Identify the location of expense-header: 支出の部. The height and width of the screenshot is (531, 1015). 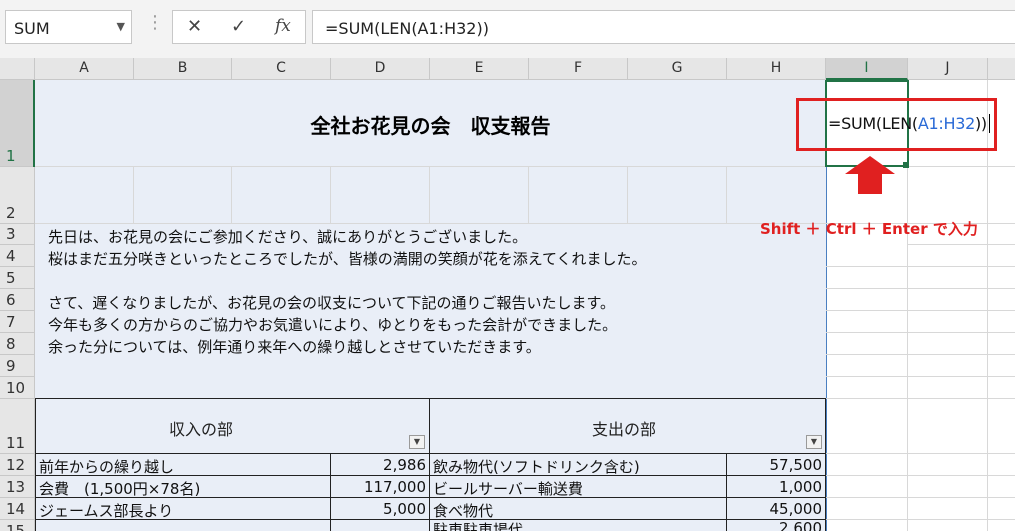
(624, 429).